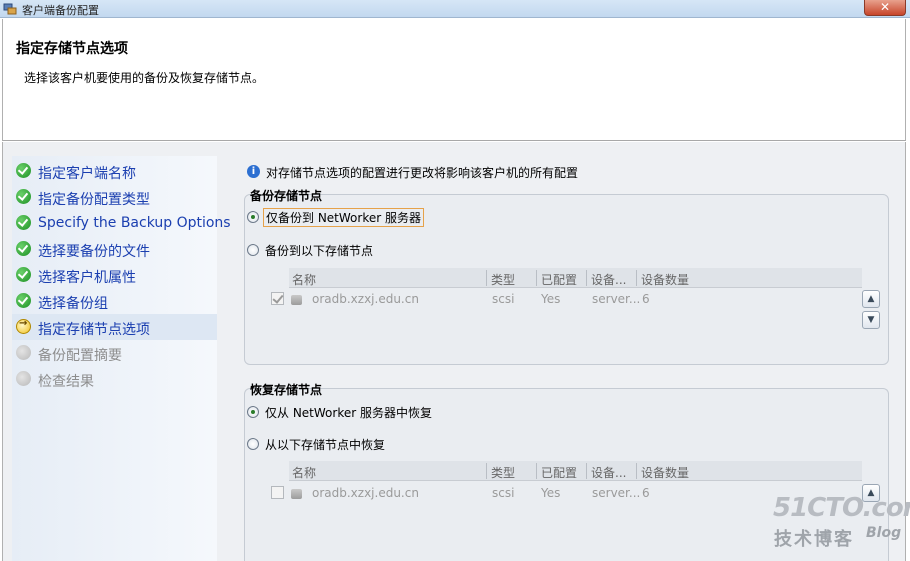 Image resolution: width=910 pixels, height=561 pixels. I want to click on step-label: Specify the Backup Options, so click(134, 223).